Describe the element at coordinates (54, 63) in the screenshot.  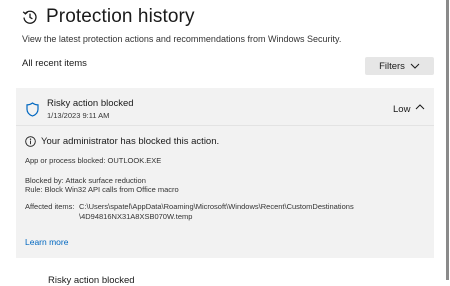
I see `all-recent-items-label: All recent items` at that location.